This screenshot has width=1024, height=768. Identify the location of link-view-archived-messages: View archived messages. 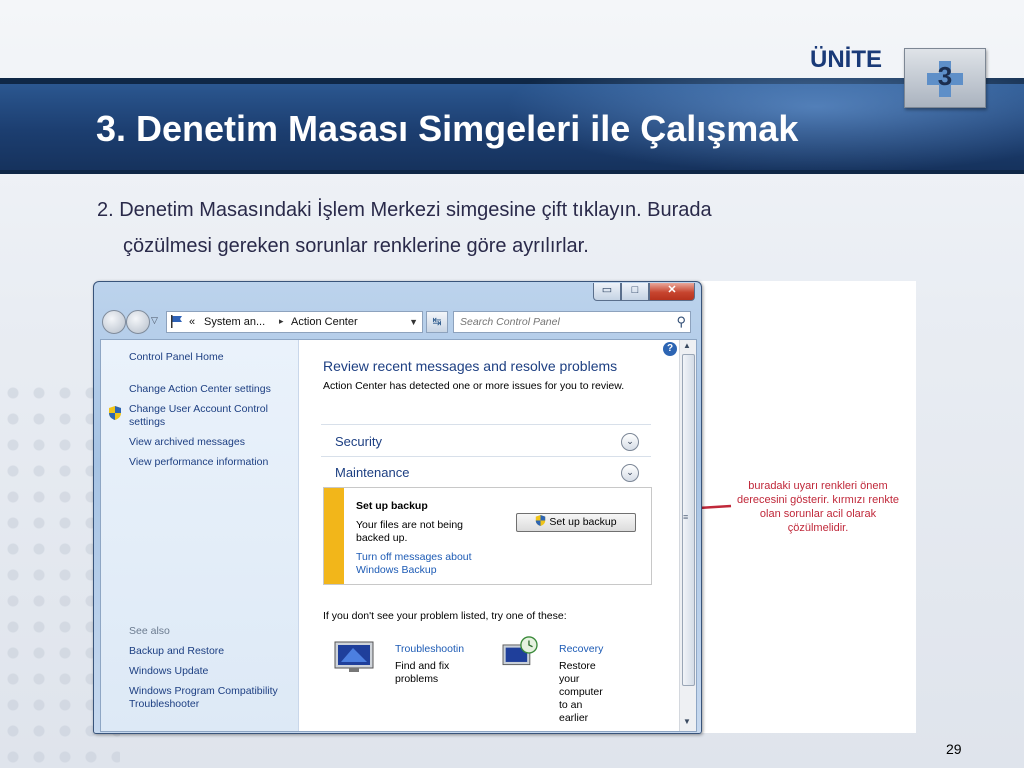
(187, 442).